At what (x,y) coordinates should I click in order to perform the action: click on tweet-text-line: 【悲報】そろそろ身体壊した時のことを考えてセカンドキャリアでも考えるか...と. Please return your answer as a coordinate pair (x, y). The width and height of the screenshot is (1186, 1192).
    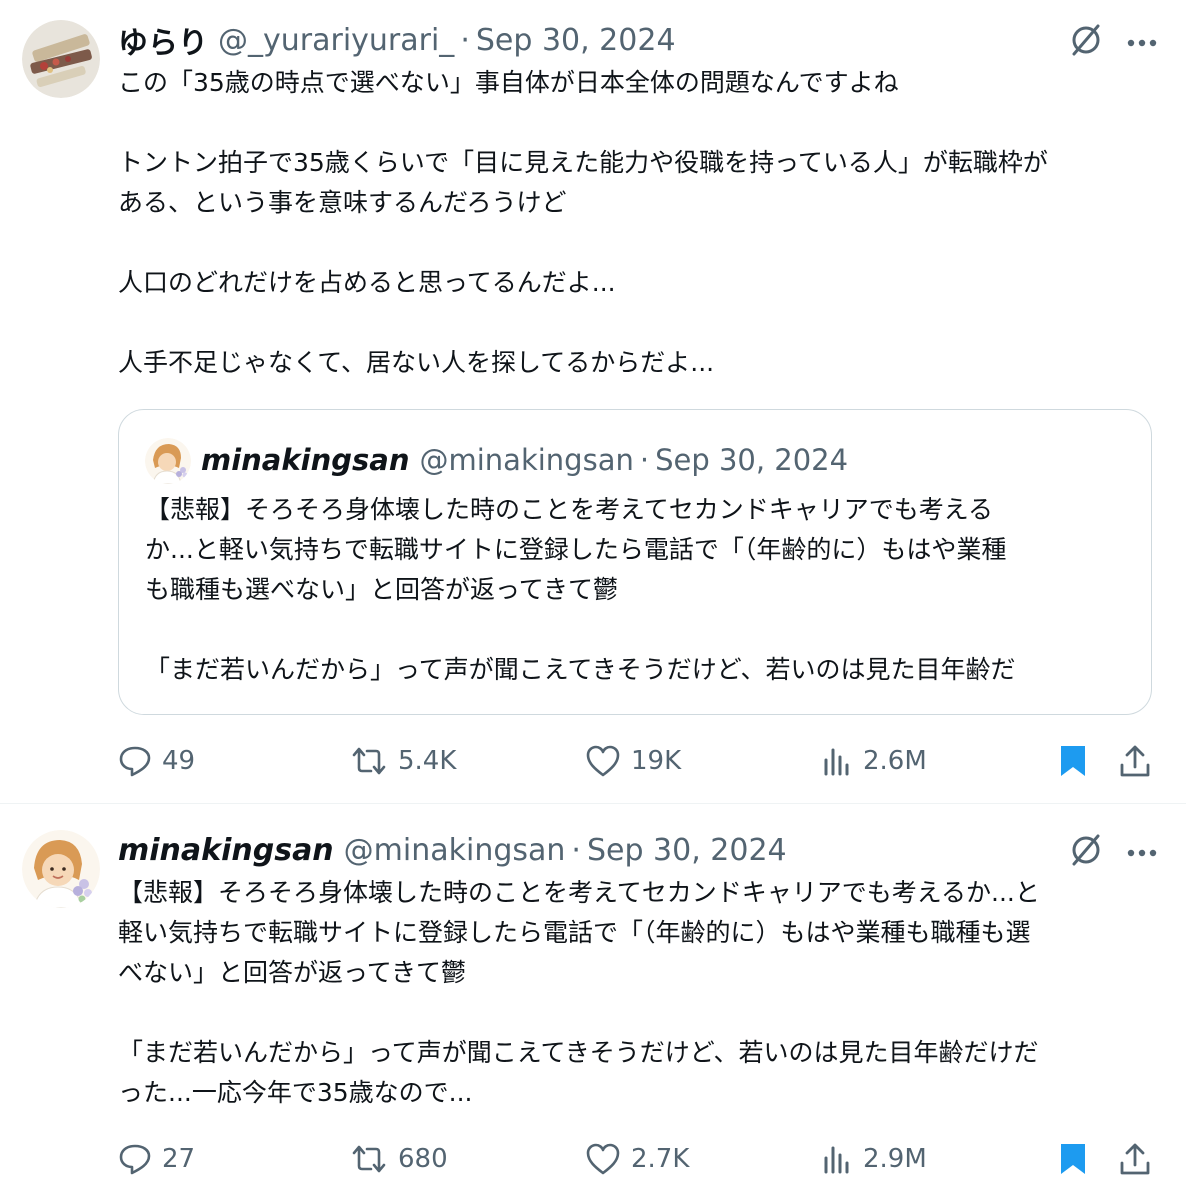
    Looking at the image, I should click on (579, 892).